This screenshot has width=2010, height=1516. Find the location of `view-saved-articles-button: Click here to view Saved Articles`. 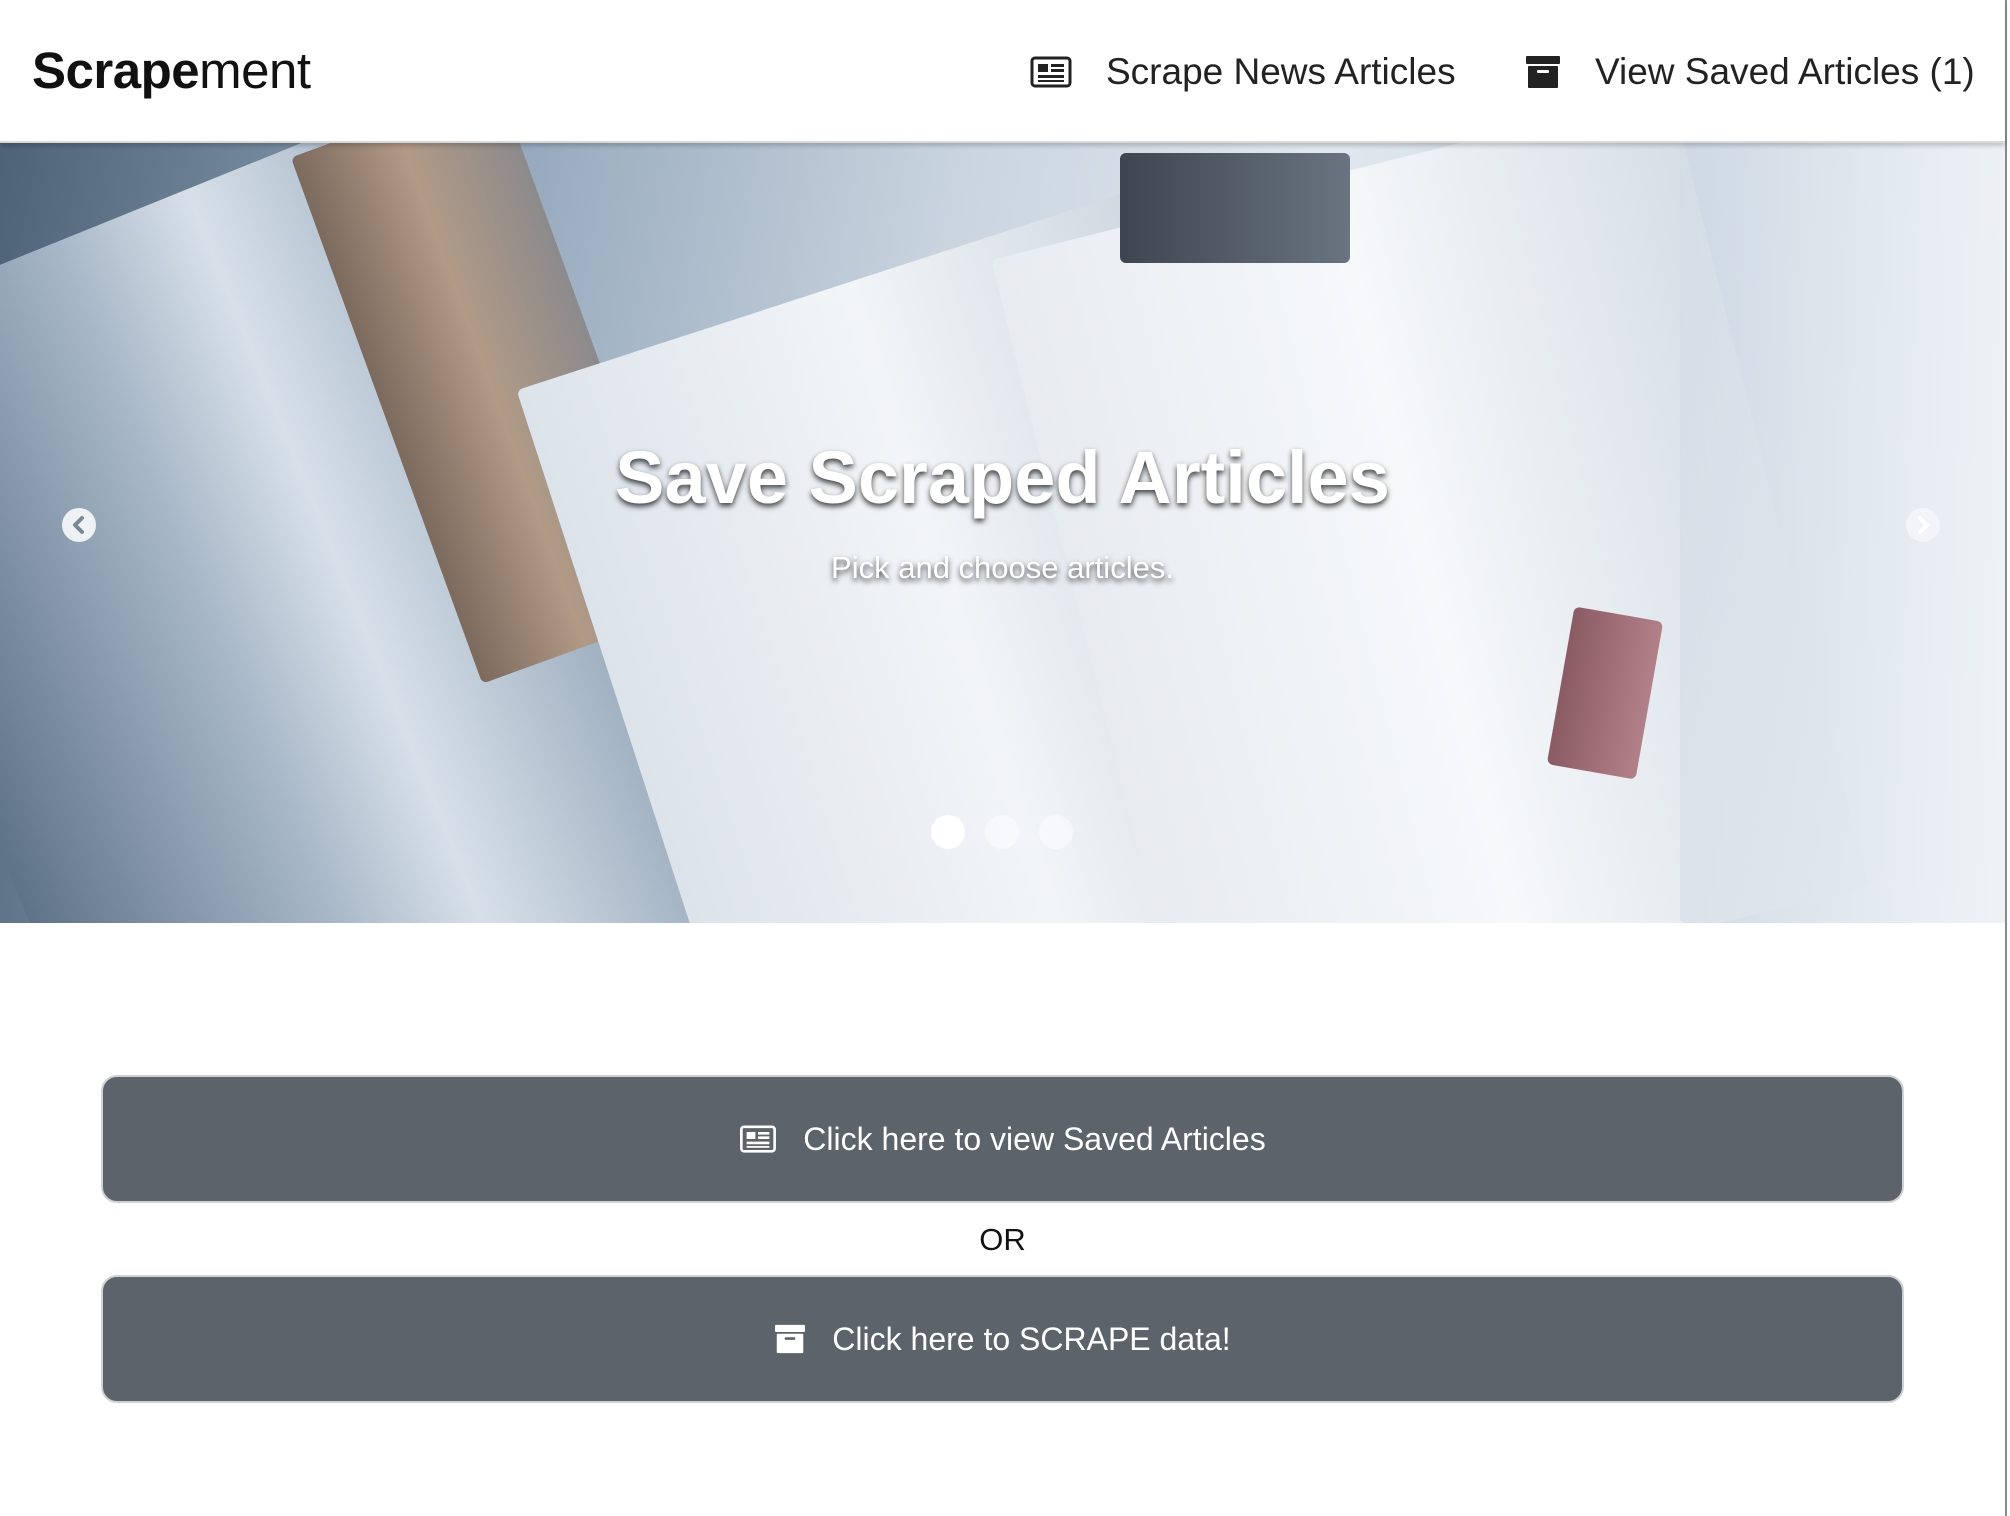

view-saved-articles-button: Click here to view Saved Articles is located at coordinates (1002, 1139).